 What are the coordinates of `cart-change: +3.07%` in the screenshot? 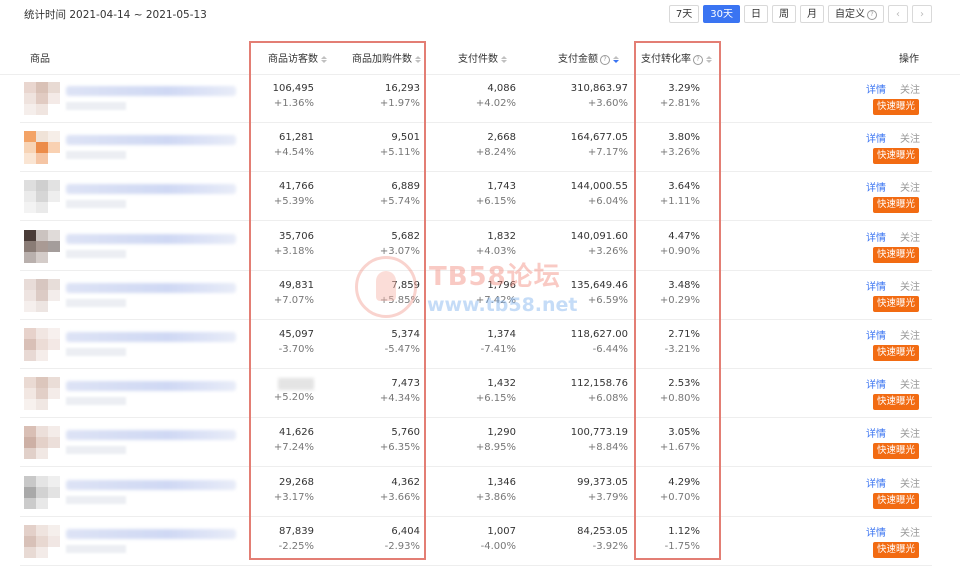 It's located at (399, 251).